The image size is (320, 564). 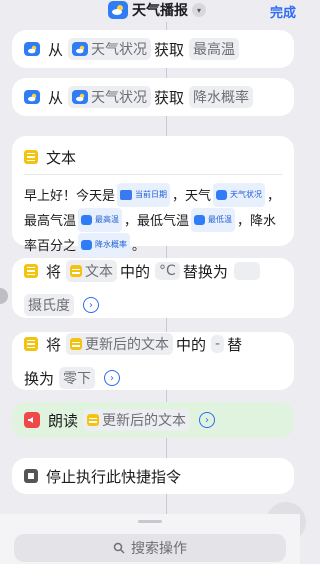 I want to click on top-bar: 天气播报 ▾ 完成, so click(x=150, y=10).